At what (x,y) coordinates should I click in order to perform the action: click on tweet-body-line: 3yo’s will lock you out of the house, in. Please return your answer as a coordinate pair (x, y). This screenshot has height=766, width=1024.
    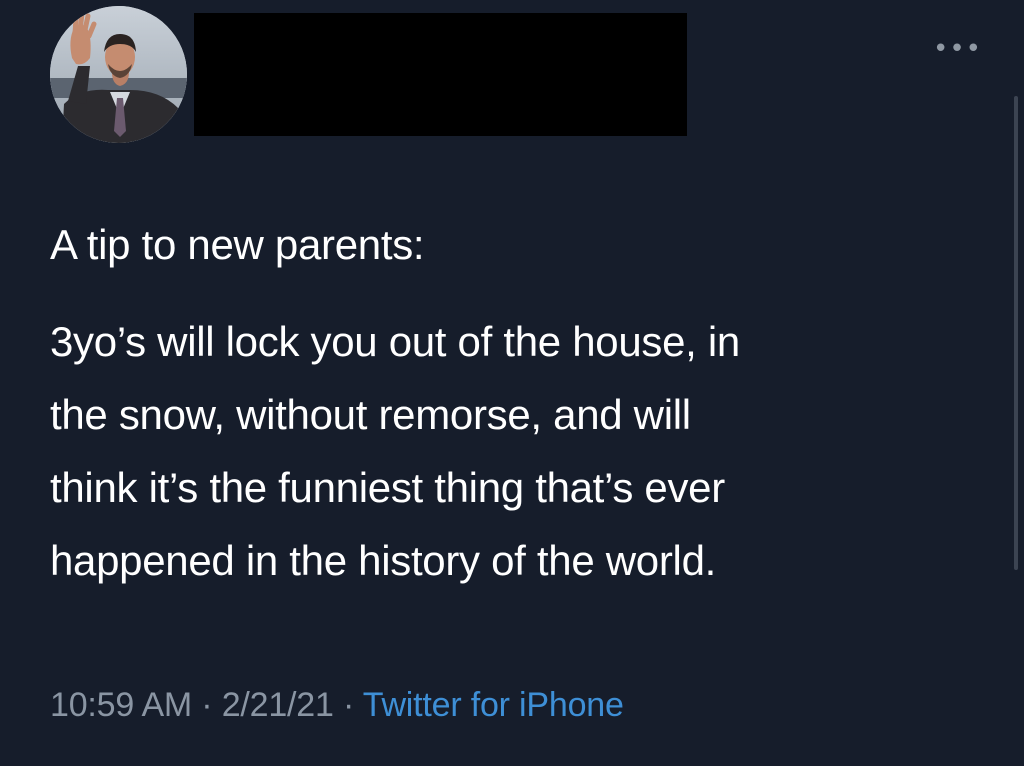
    Looking at the image, I should click on (395, 341).